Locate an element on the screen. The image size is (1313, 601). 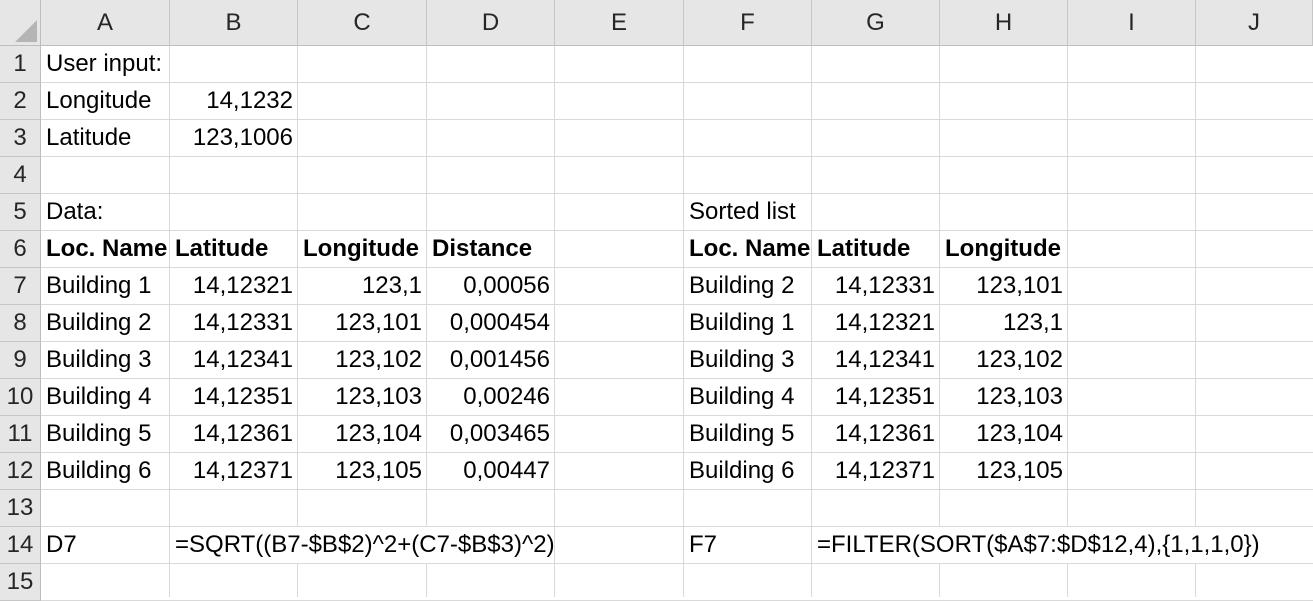
select-all-corner is located at coordinates (20, 23).